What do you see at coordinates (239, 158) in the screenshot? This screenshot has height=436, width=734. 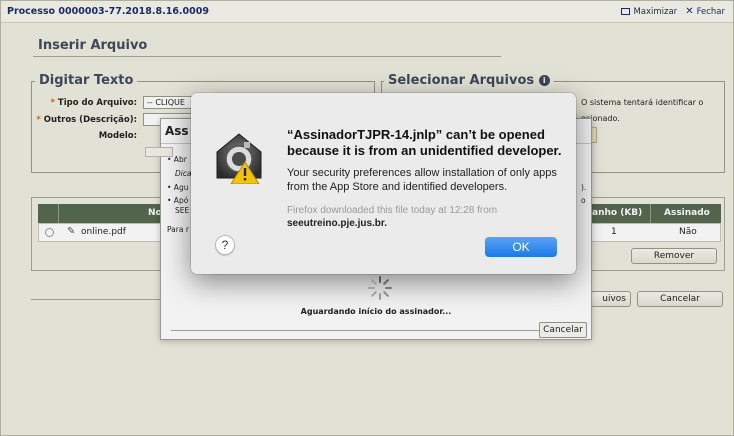 I see `gatekeeper-warning-icon` at bounding box center [239, 158].